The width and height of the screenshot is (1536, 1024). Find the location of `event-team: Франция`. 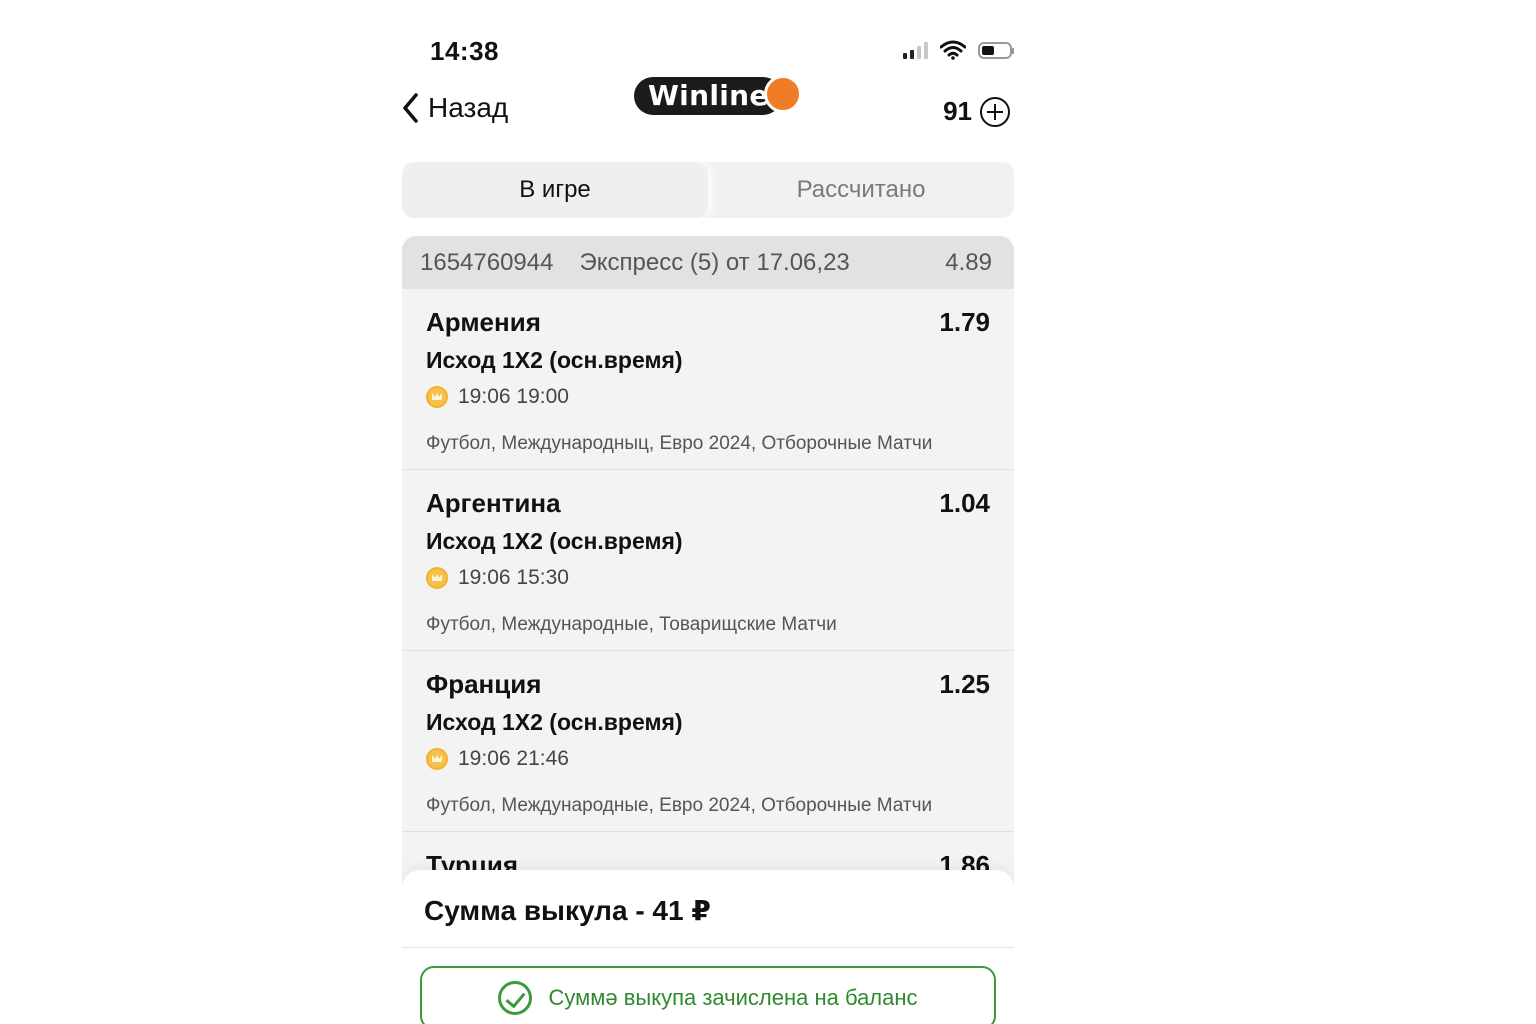

event-team: Франция is located at coordinates (484, 684).